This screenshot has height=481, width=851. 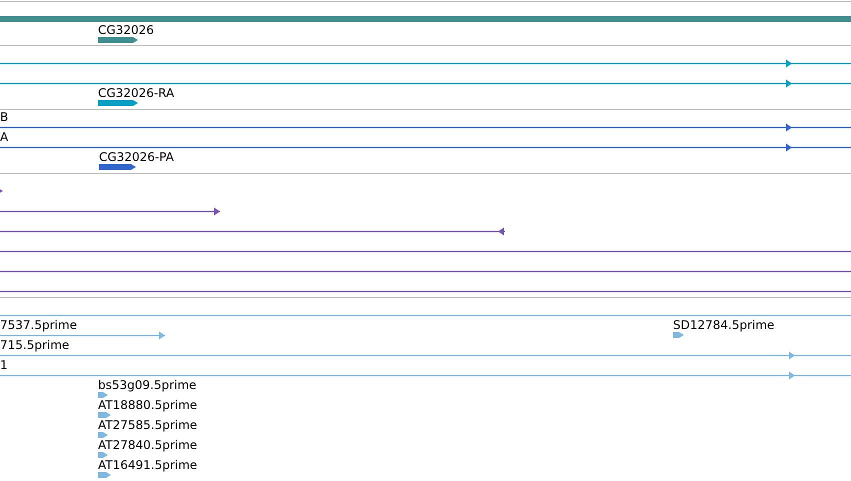 What do you see at coordinates (148, 425) in the screenshot?
I see `feature-label: AT27585.5prime` at bounding box center [148, 425].